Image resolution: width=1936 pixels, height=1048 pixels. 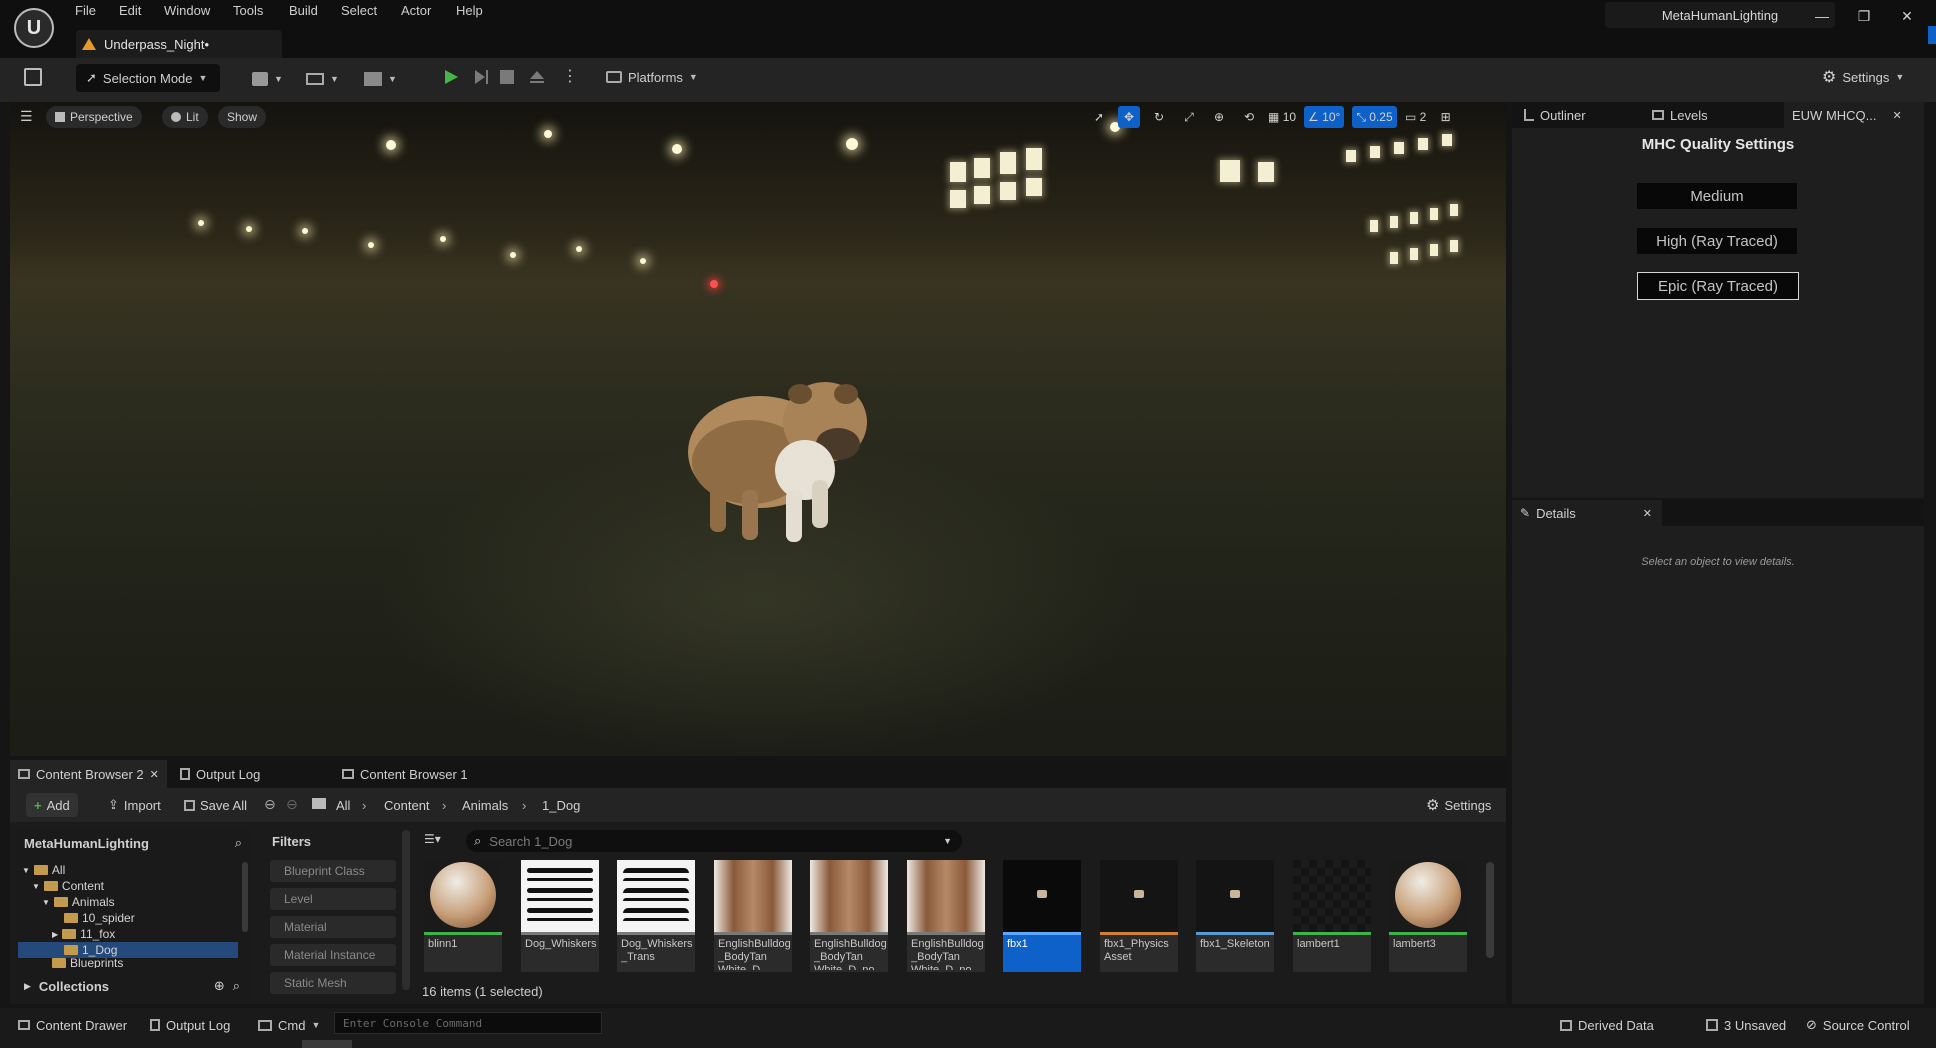 I want to click on tab-euw-mhcq: EUW MHCQ... ✕, so click(x=1854, y=115).